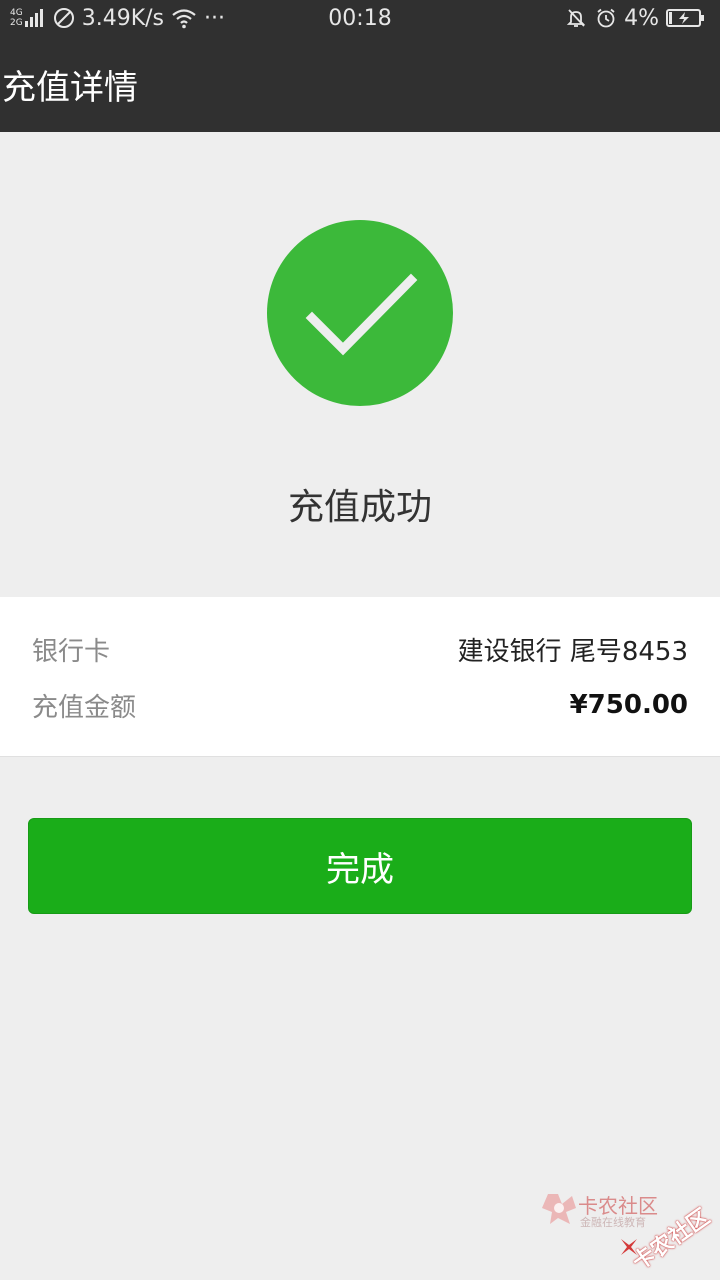 This screenshot has width=720, height=1280. I want to click on network-type: 4G 2G, so click(16, 18).